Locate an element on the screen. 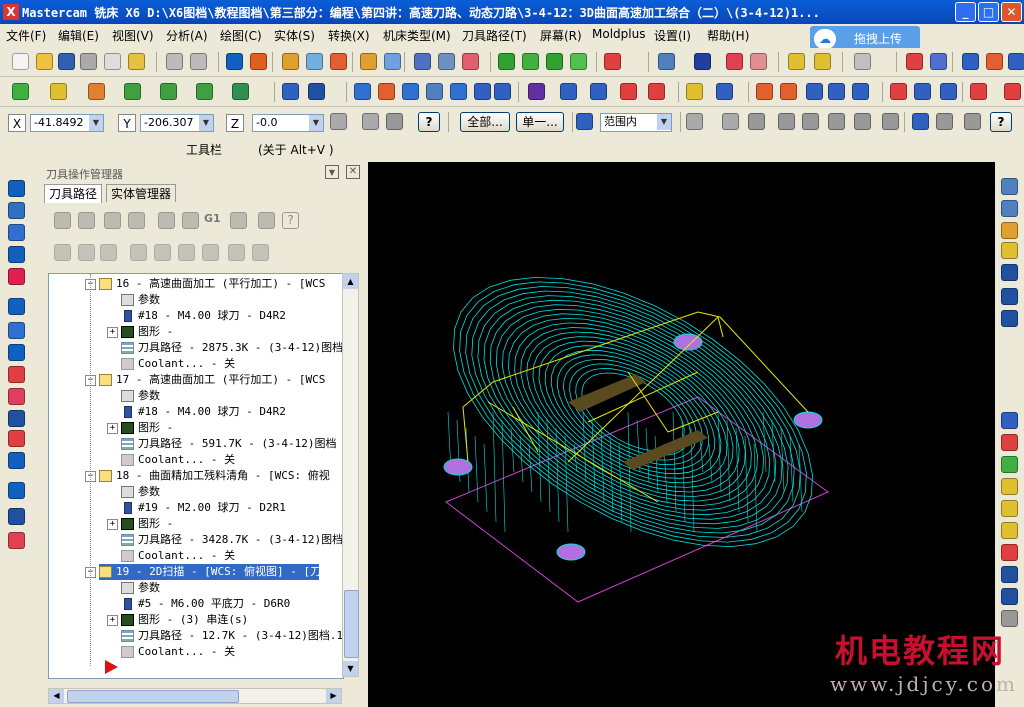 The image size is (1024, 707). tree-item: 刀具路径 - 3428.7K - (3-4-12)图档 is located at coordinates (232, 540).